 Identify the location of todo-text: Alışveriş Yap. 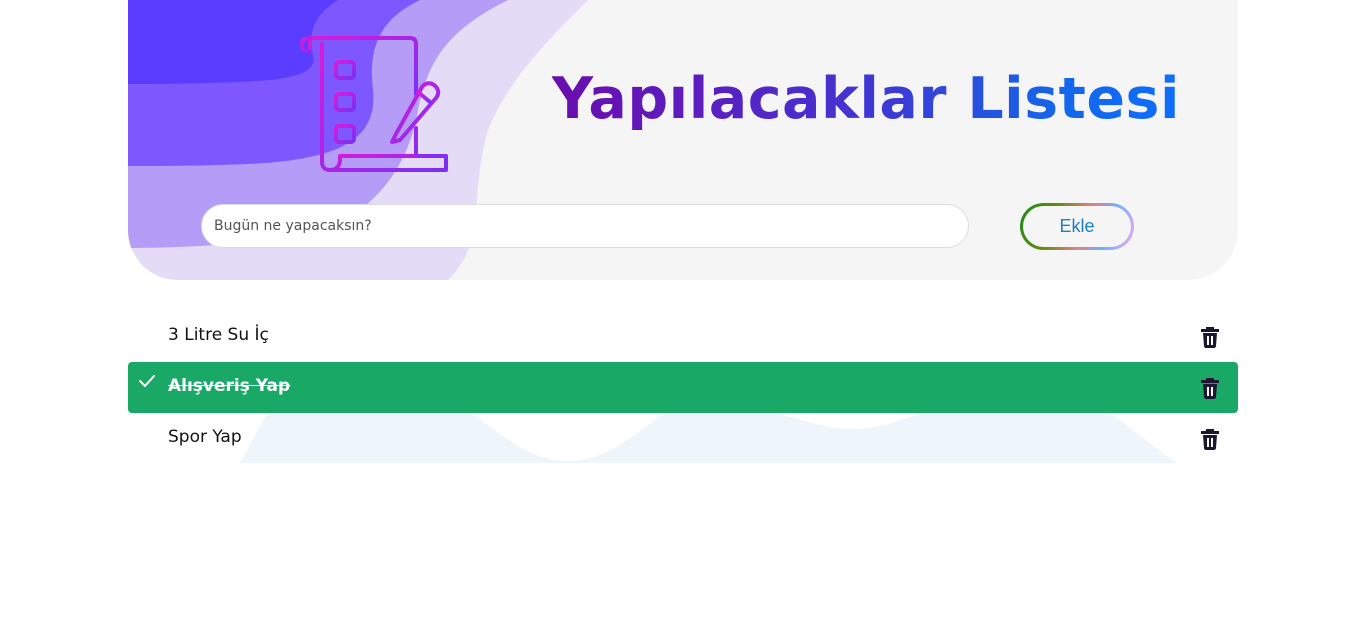
(229, 386).